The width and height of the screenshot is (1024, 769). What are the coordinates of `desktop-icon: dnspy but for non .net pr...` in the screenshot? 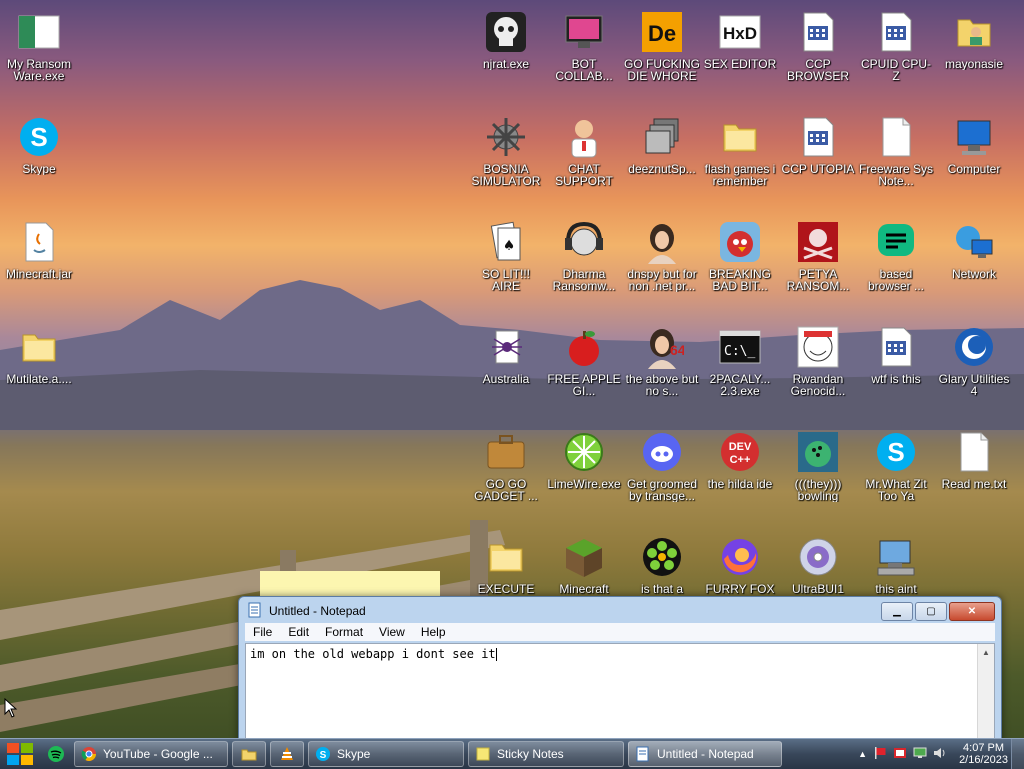 It's located at (662, 266).